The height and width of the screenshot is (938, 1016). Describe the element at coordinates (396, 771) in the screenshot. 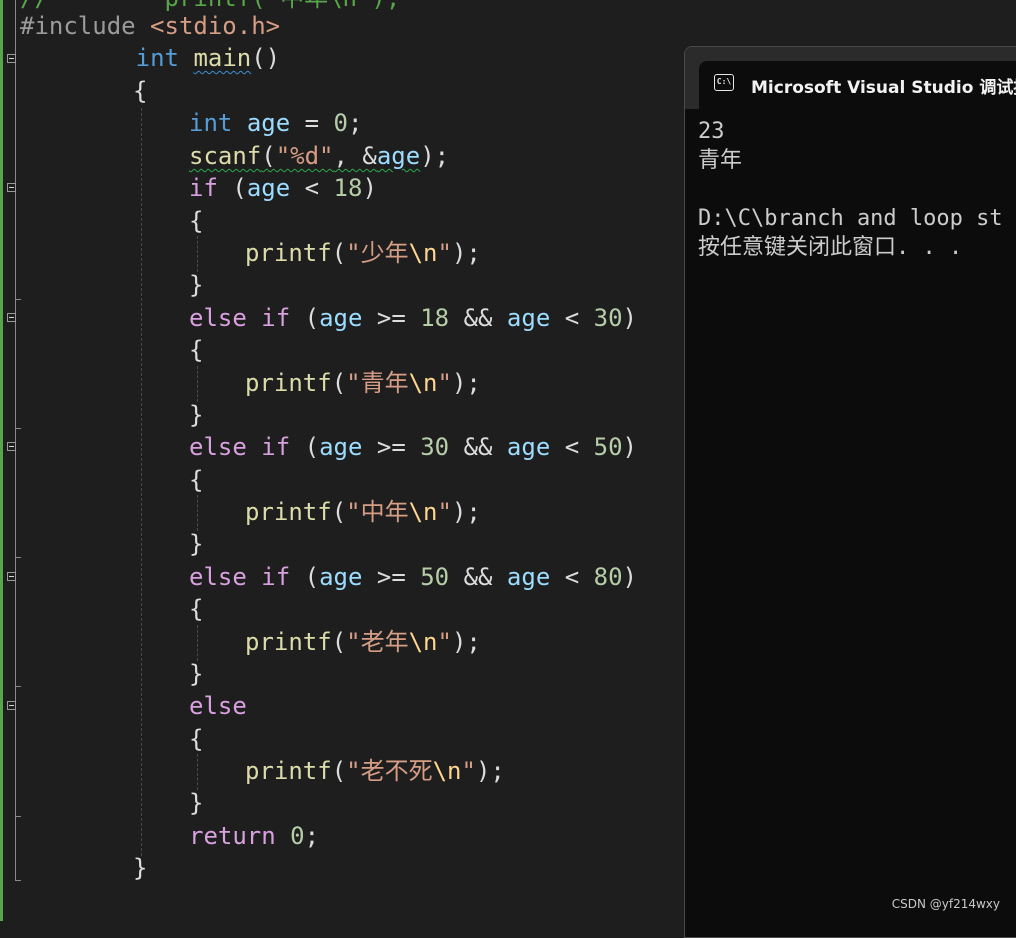

I see `string-literal: 老不死` at that location.